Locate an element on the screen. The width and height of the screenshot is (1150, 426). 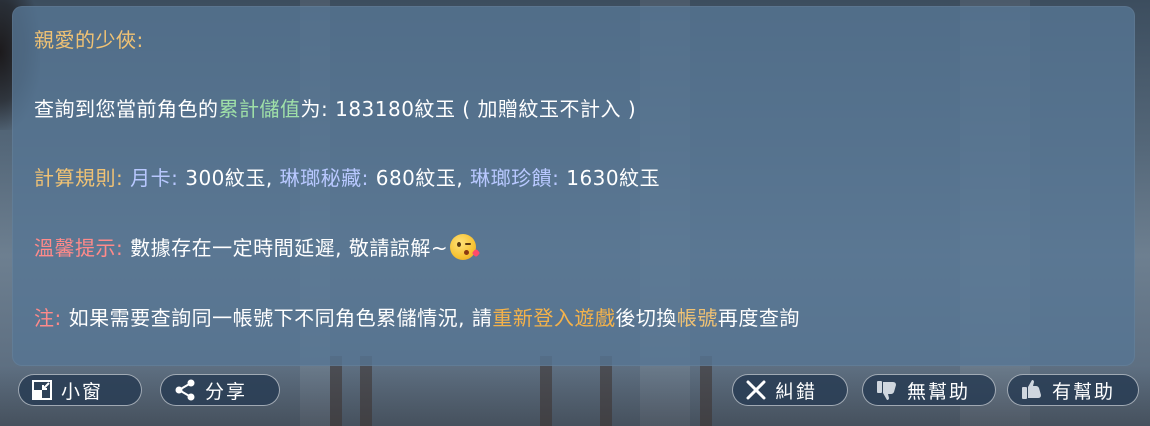
monthly-card-value: 300紋玉, is located at coordinates (229, 178).